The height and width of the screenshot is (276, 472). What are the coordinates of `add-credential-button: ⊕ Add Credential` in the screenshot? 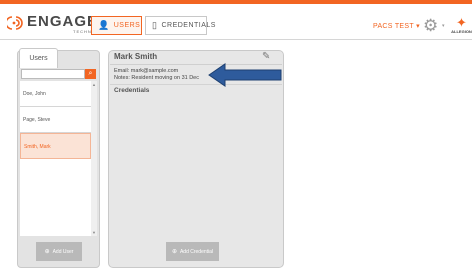 It's located at (192, 251).